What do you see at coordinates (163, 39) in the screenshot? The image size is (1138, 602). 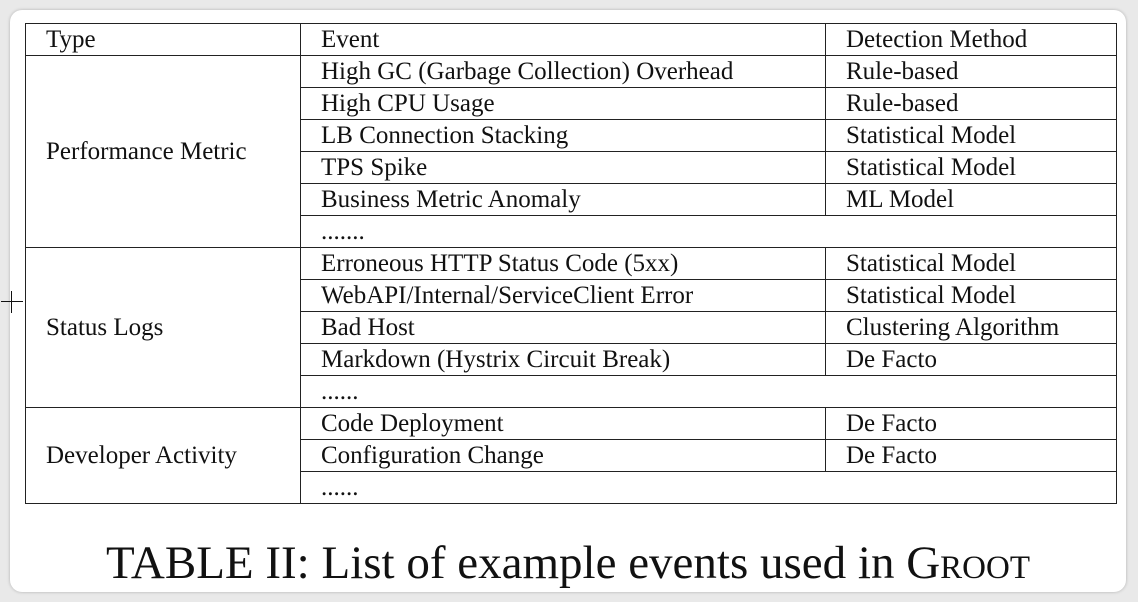 I see `header-type: Type` at bounding box center [163, 39].